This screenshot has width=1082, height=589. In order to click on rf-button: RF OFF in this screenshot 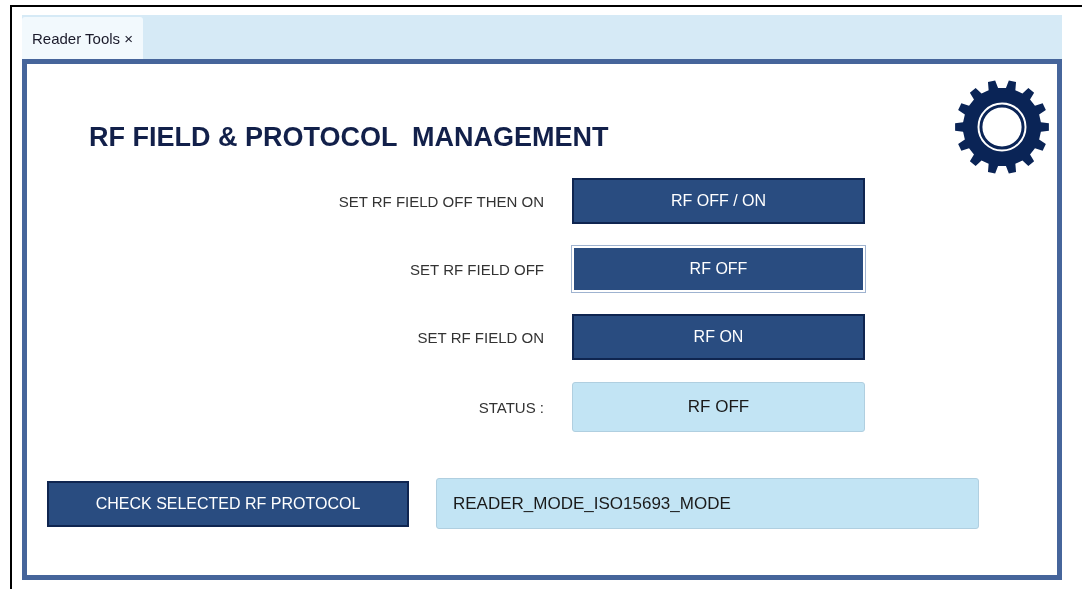, I will do `click(718, 269)`.